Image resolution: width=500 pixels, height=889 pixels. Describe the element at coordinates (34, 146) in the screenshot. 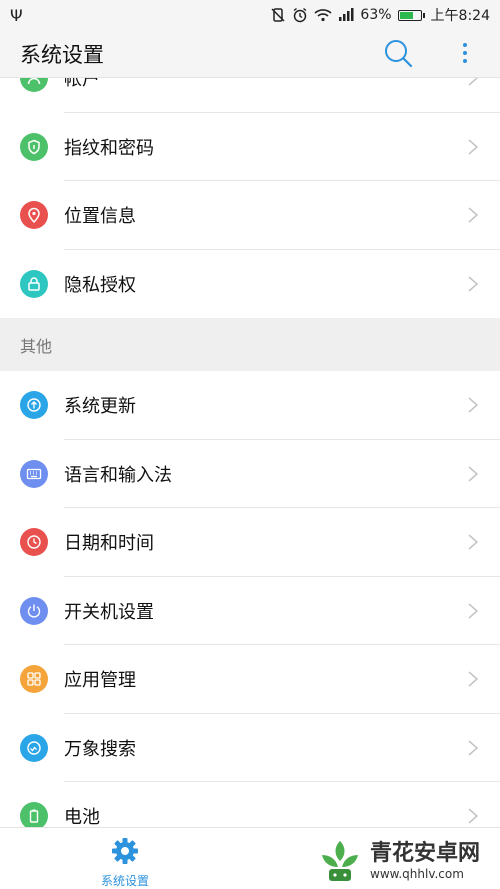

I see `shield-icon` at that location.